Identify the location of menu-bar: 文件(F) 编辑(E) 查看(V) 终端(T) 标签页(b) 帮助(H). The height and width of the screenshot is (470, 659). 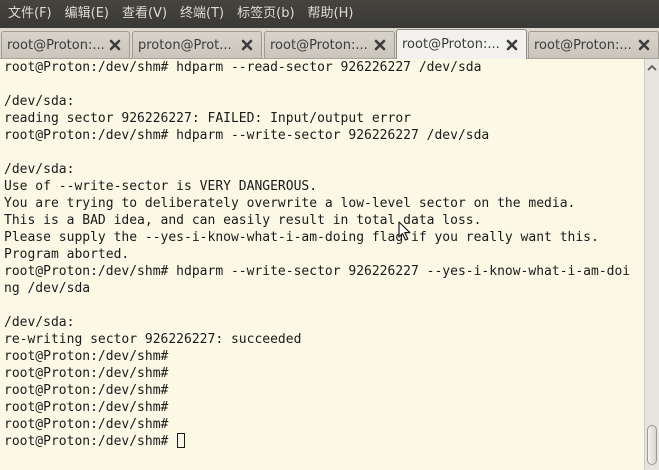
(329, 14).